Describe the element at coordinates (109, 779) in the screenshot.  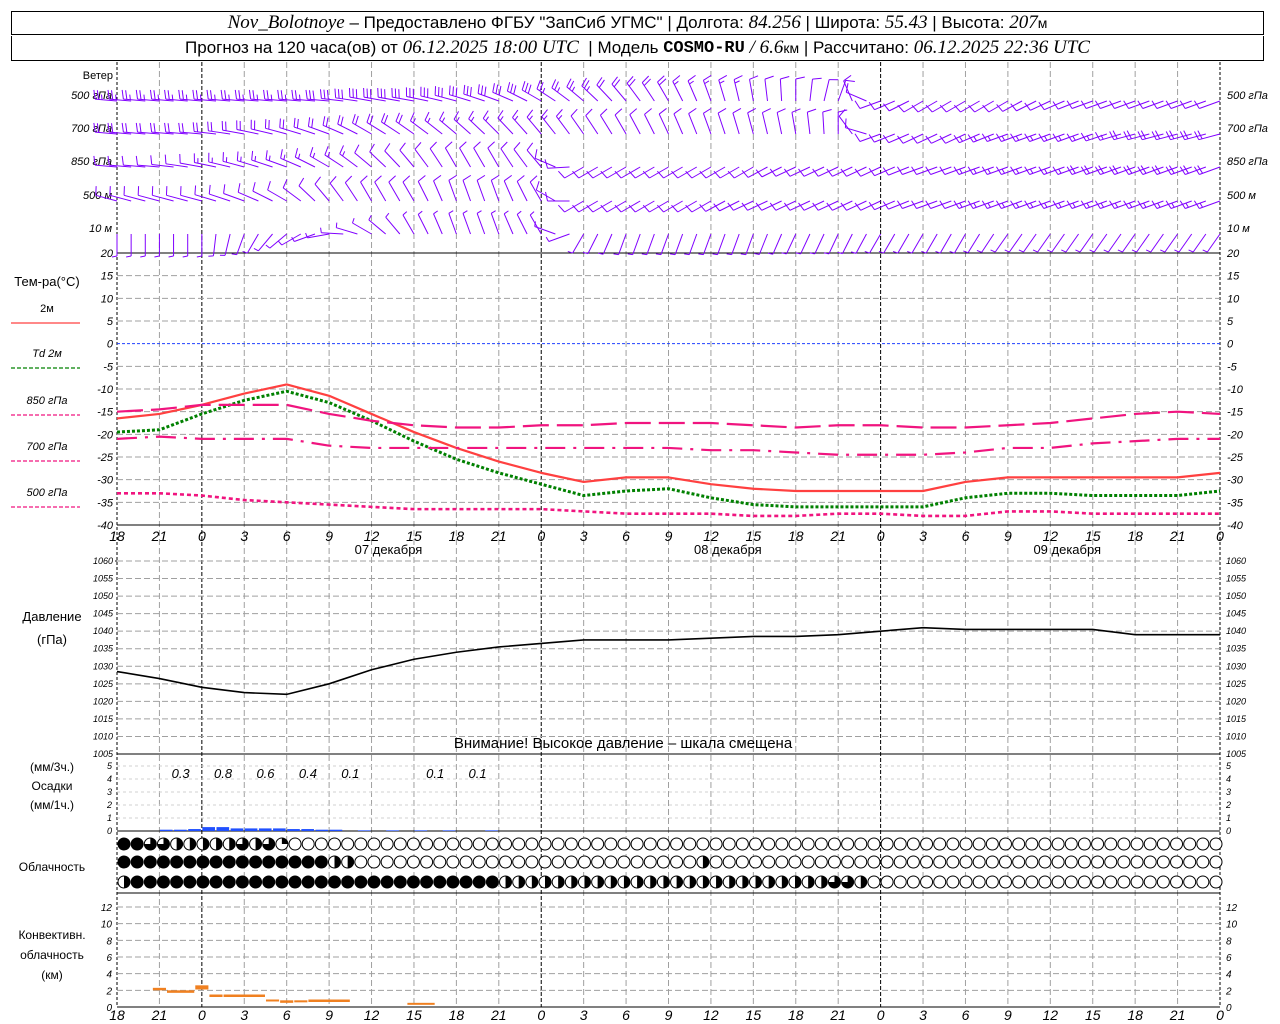
I see `y-tick-label: 4` at that location.